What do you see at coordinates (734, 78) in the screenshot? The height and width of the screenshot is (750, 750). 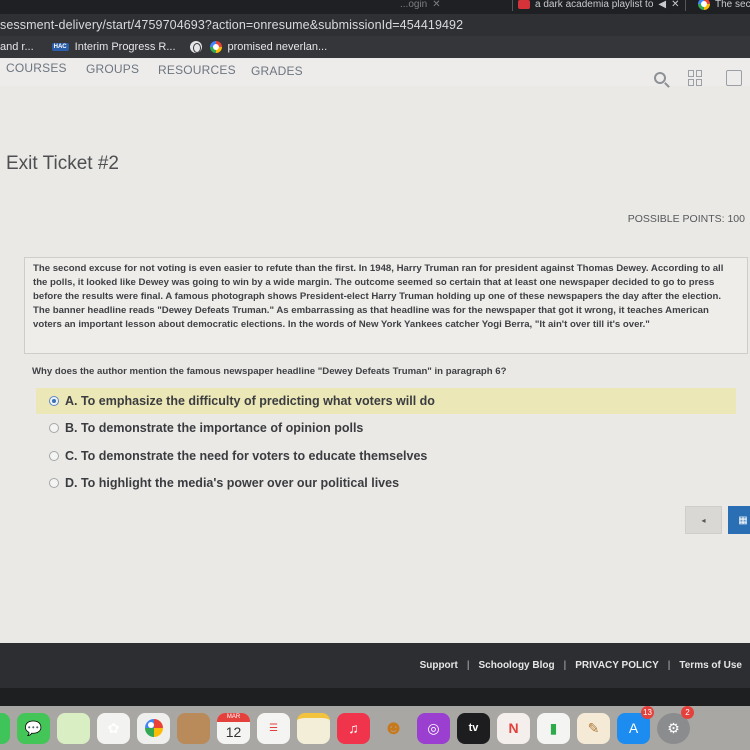 I see `calendar-icon` at bounding box center [734, 78].